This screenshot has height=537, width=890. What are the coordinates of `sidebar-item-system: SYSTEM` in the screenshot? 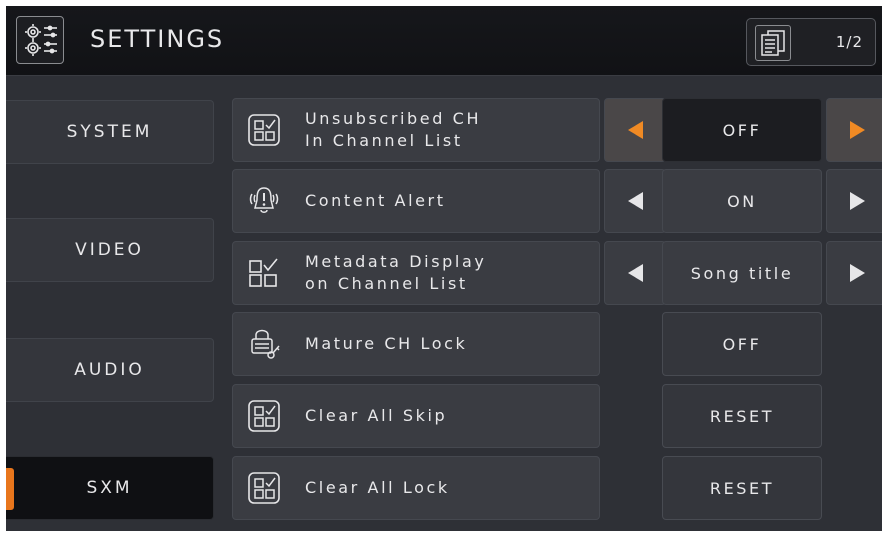 It's located at (110, 132).